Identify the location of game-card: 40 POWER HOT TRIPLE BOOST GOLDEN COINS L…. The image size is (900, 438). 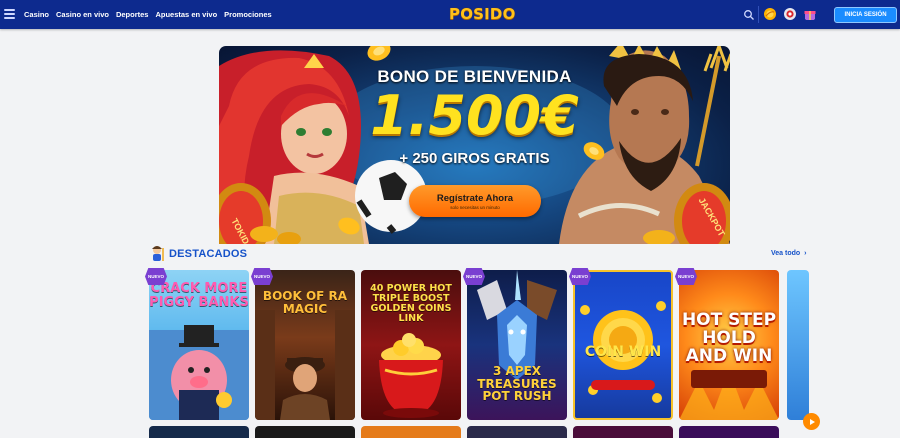
(411, 345).